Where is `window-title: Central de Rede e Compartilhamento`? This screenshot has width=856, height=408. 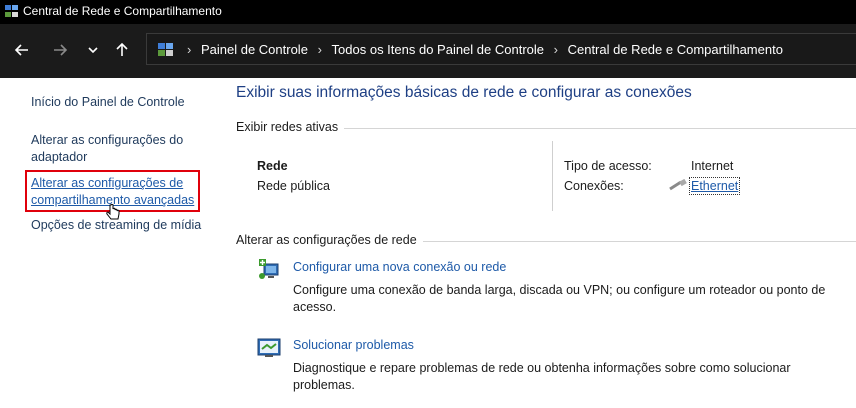 window-title: Central de Rede e Compartilhamento is located at coordinates (122, 11).